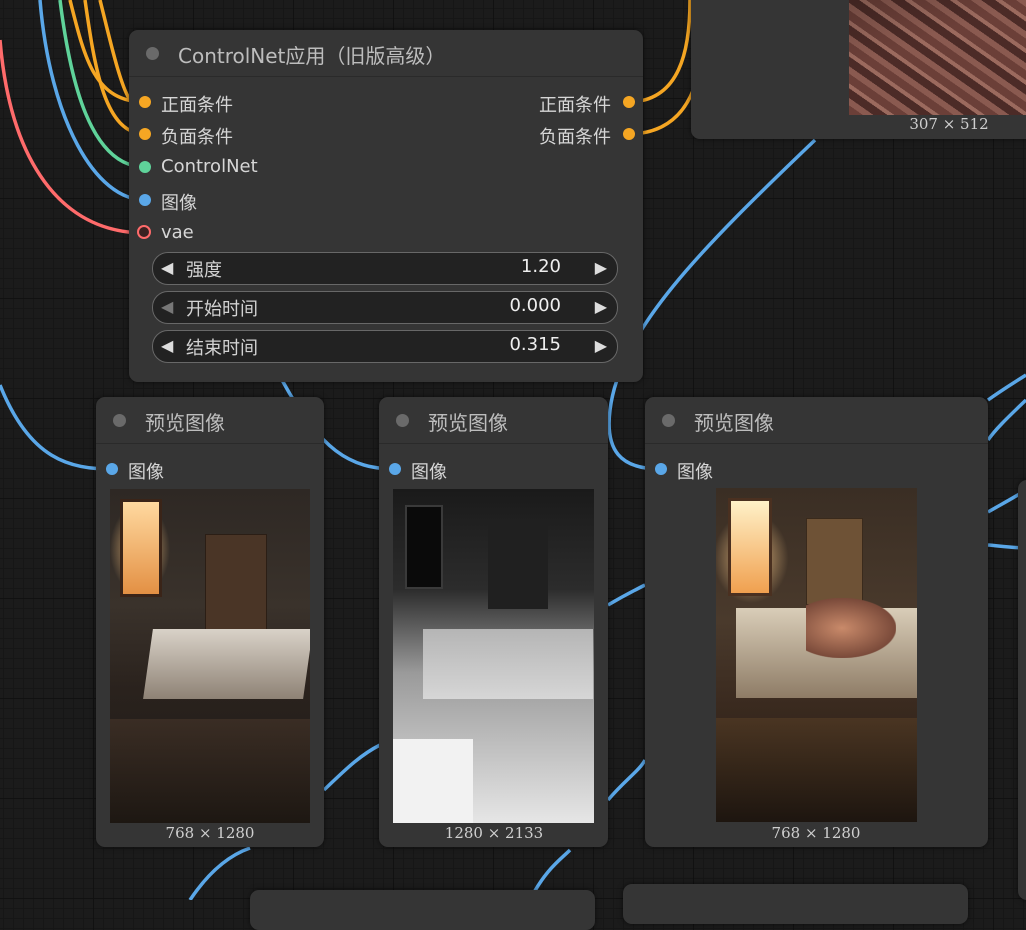  What do you see at coordinates (385, 346) in the screenshot?
I see `end-percent-widget: ◀ 结束时间 0.315 ▶` at bounding box center [385, 346].